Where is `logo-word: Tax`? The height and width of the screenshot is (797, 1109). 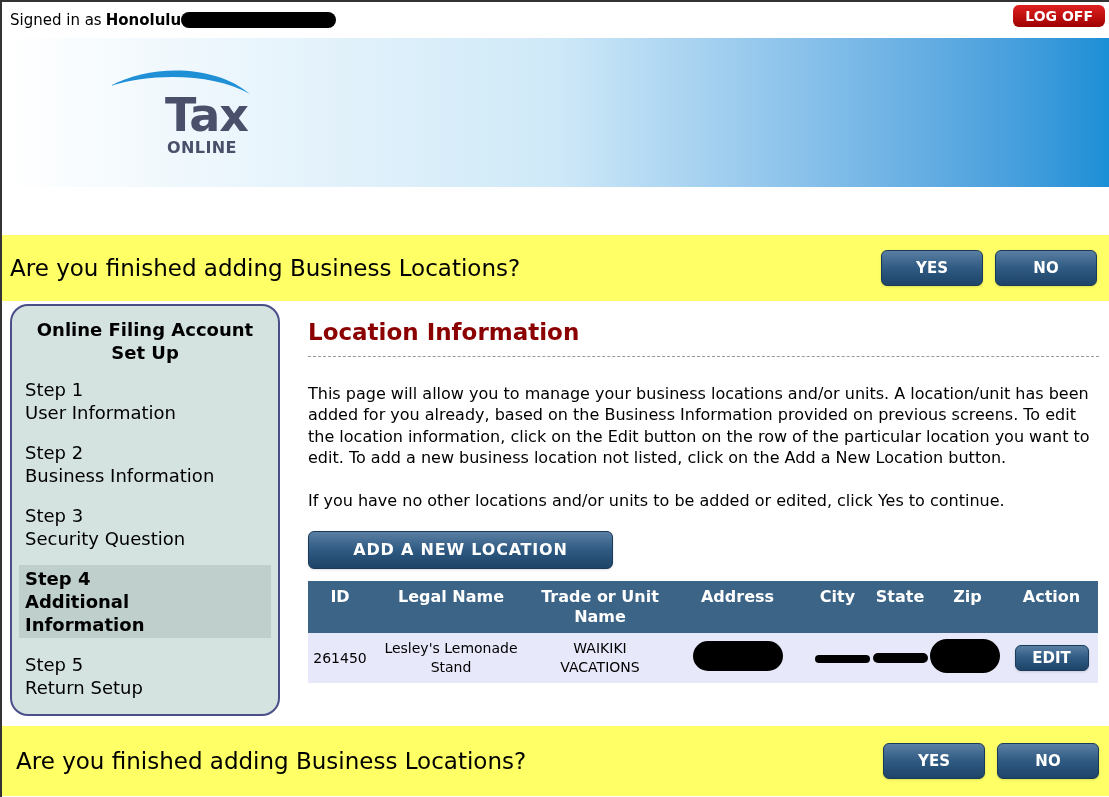 logo-word: Tax is located at coordinates (206, 115).